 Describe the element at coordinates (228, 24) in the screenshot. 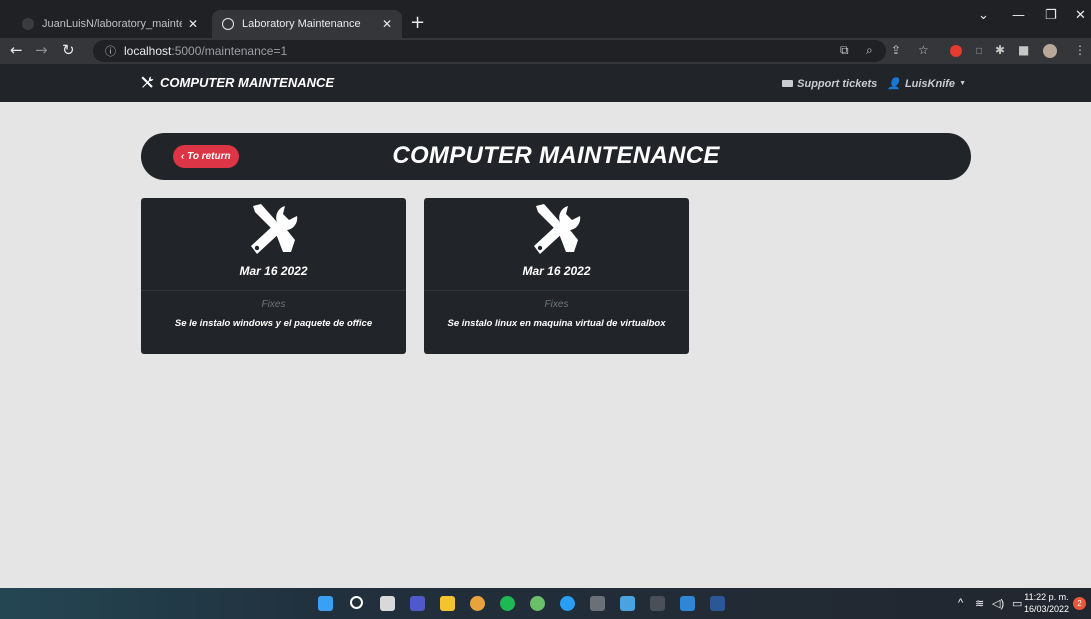

I see `globe-icon` at that location.